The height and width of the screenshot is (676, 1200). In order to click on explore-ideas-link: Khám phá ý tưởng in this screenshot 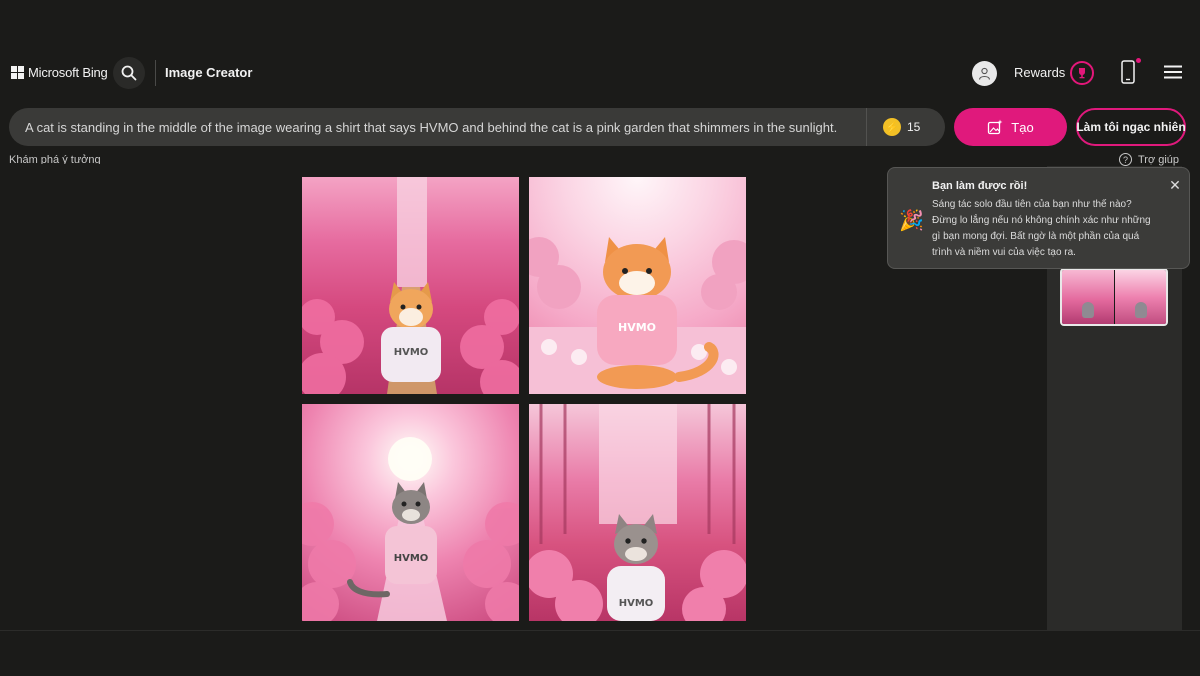, I will do `click(55, 158)`.